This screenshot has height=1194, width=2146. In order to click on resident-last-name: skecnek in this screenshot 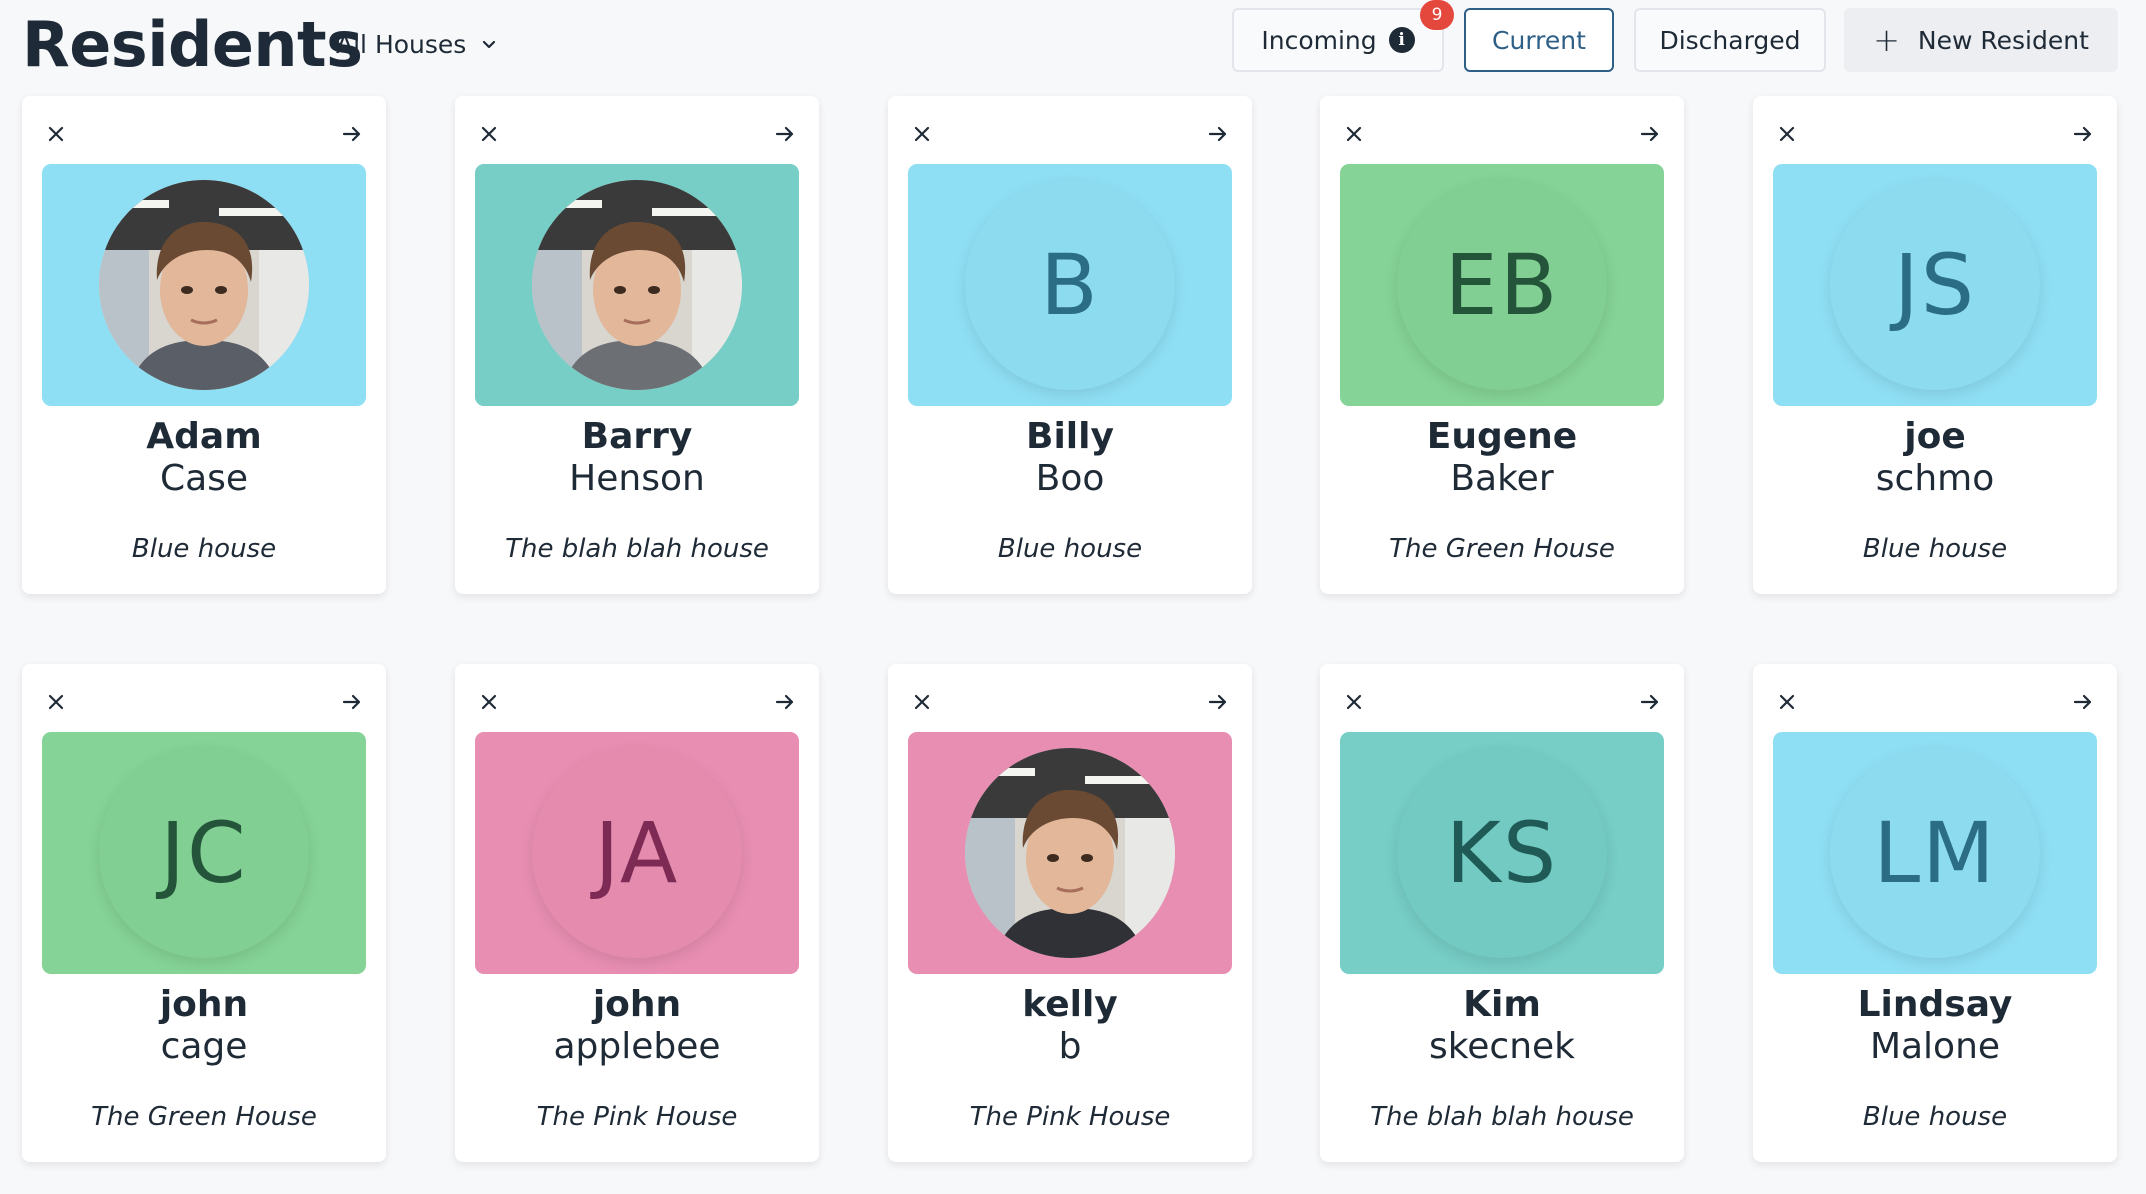, I will do `click(1502, 1046)`.